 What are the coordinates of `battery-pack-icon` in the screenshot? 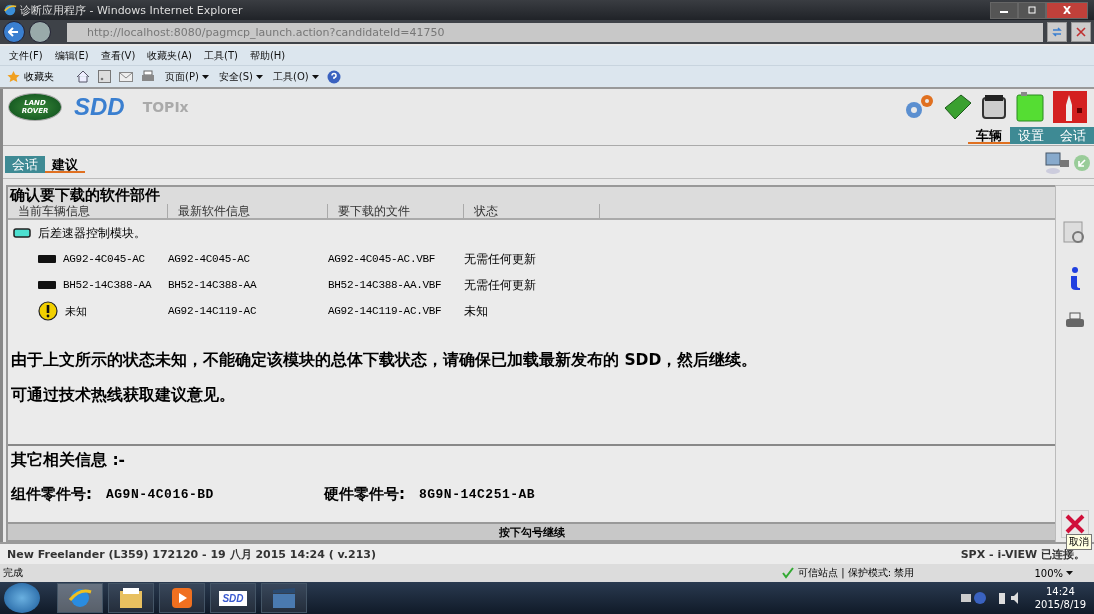 It's located at (1030, 107).